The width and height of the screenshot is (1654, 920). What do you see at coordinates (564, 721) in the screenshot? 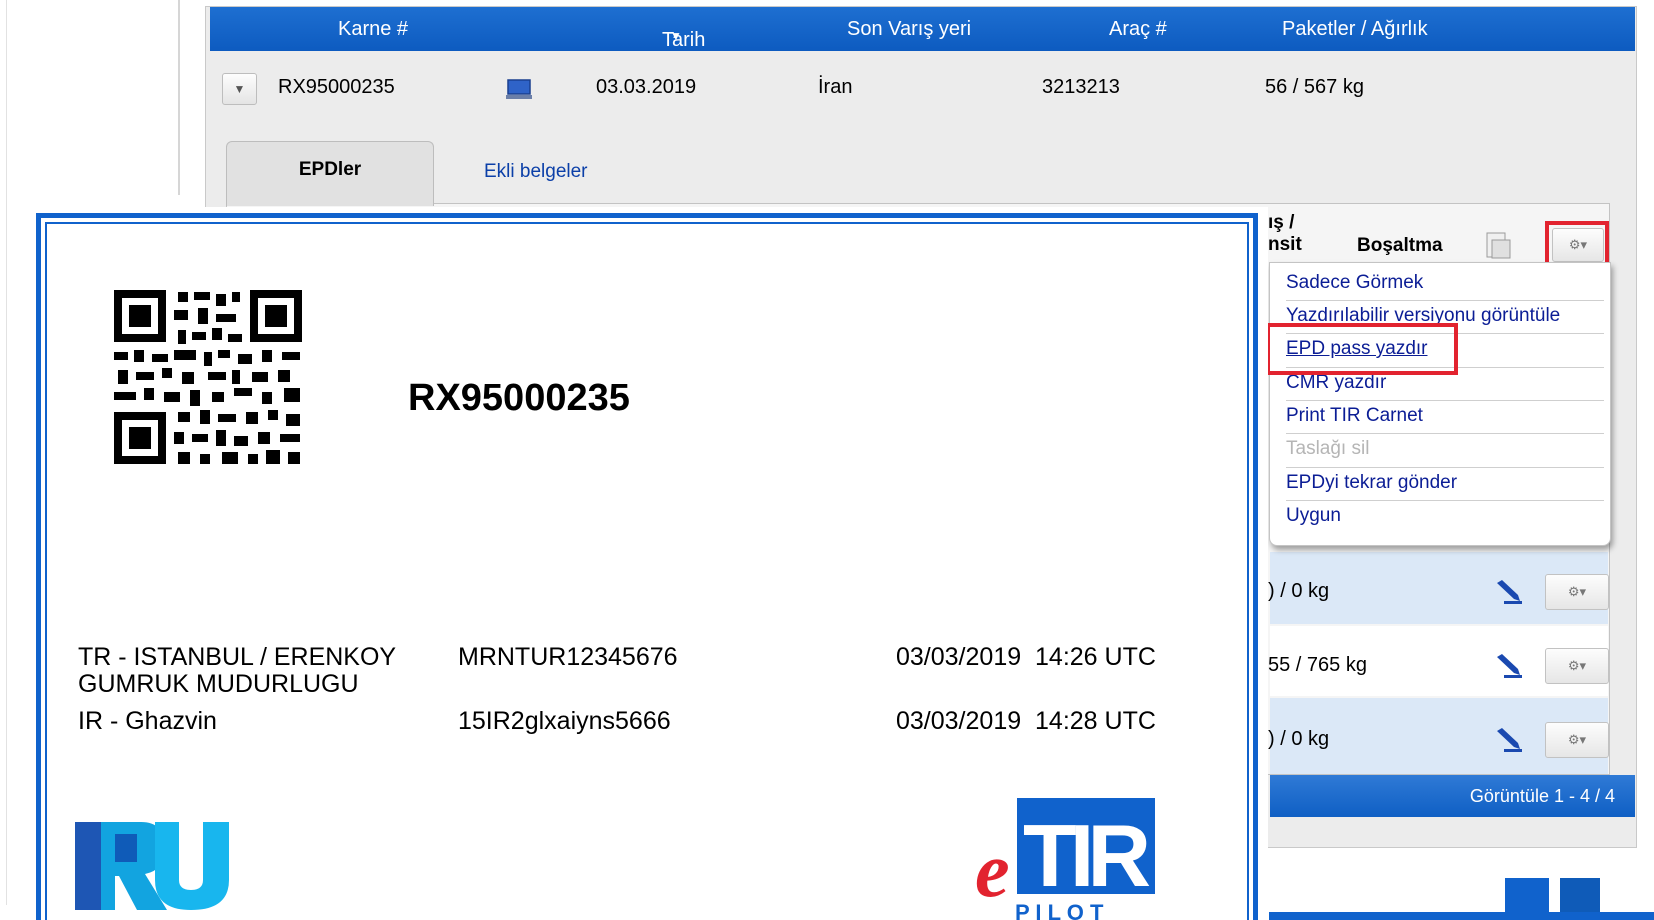
I see `doc-row-2-ref: 15IR2glxaiyns5666` at bounding box center [564, 721].